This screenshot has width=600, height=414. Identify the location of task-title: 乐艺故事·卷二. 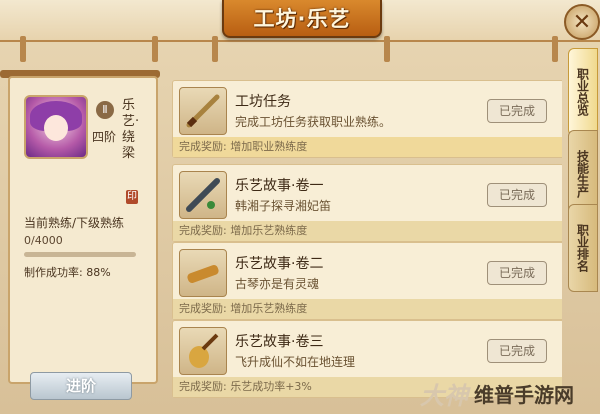
(279, 264).